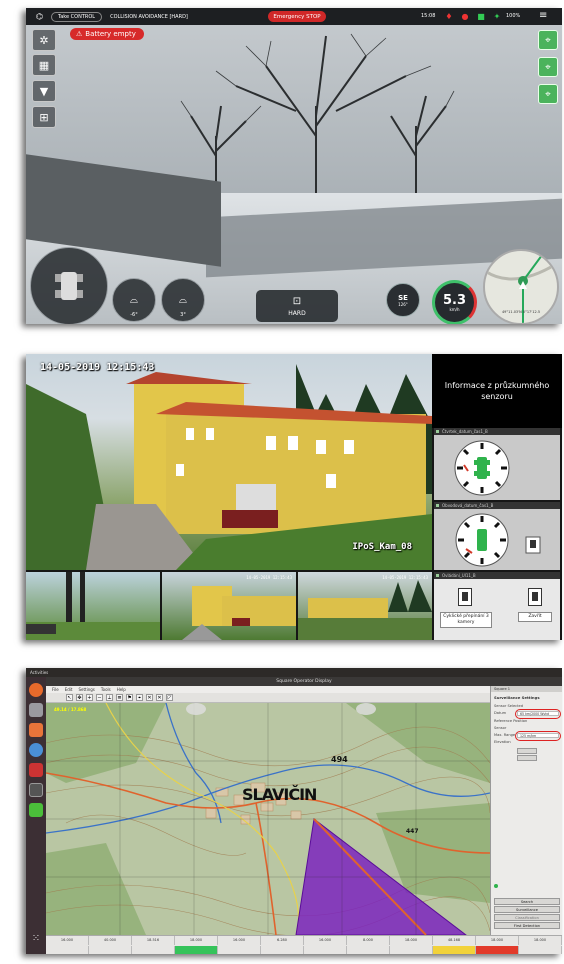 This screenshot has height=964, width=564. I want to click on zoom-in-icon: +, so click(89, 697).